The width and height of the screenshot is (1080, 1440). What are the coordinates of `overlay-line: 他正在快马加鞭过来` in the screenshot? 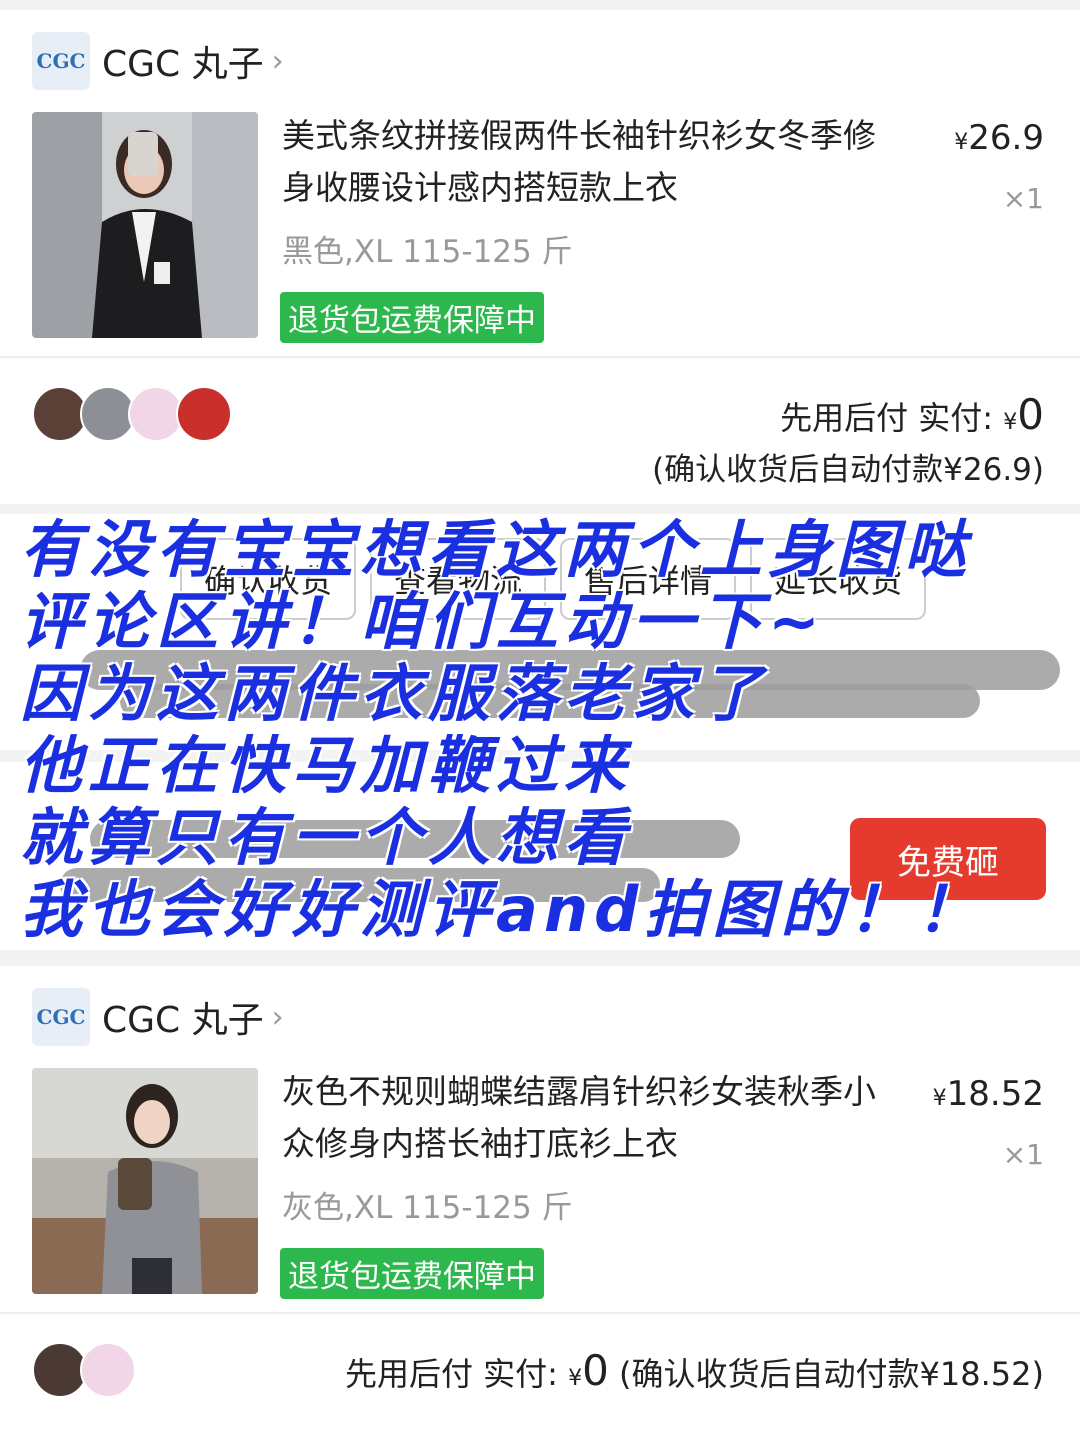 It's located at (326, 765).